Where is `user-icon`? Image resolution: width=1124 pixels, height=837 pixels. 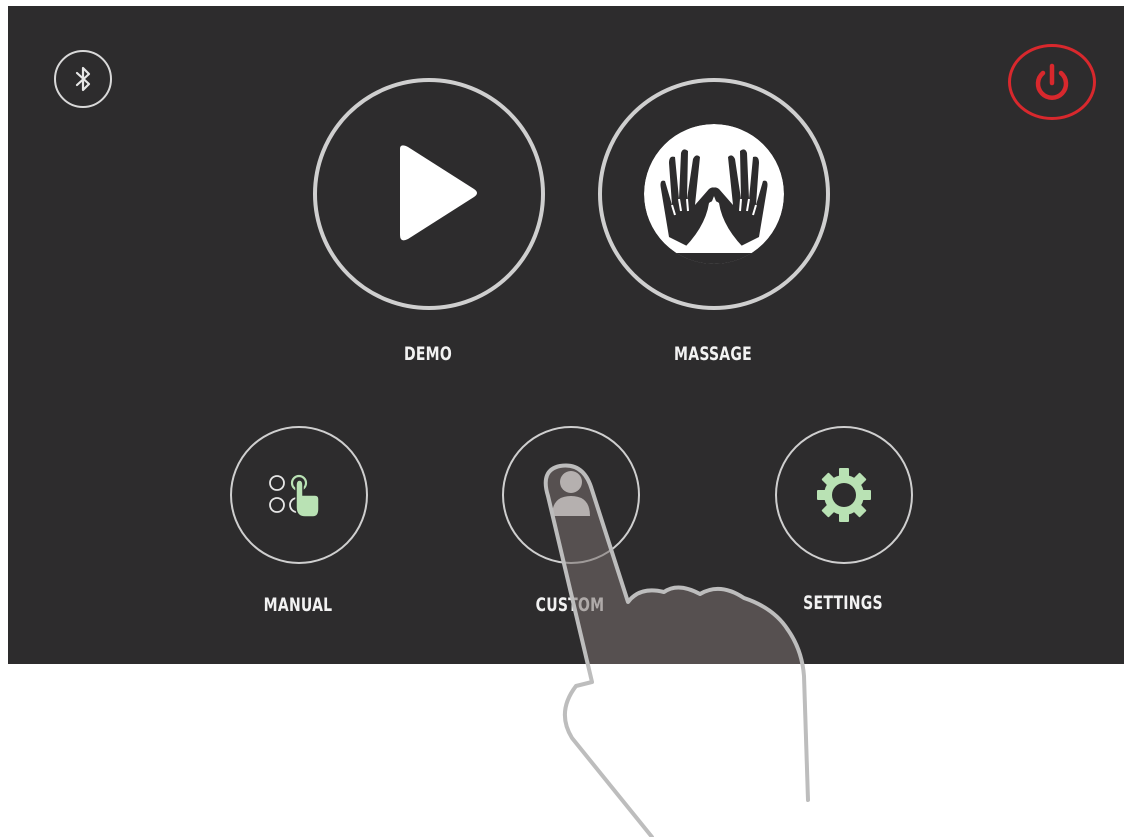 user-icon is located at coordinates (571, 493).